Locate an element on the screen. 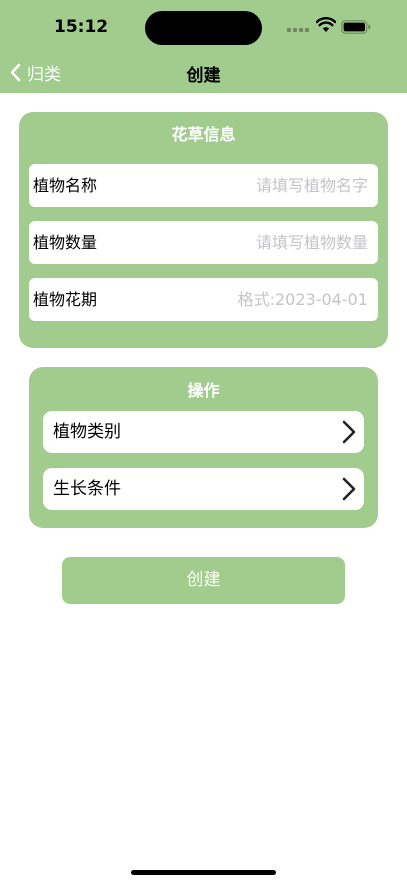 The image size is (407, 883). plant-name-field: 植物名称 is located at coordinates (203, 185).